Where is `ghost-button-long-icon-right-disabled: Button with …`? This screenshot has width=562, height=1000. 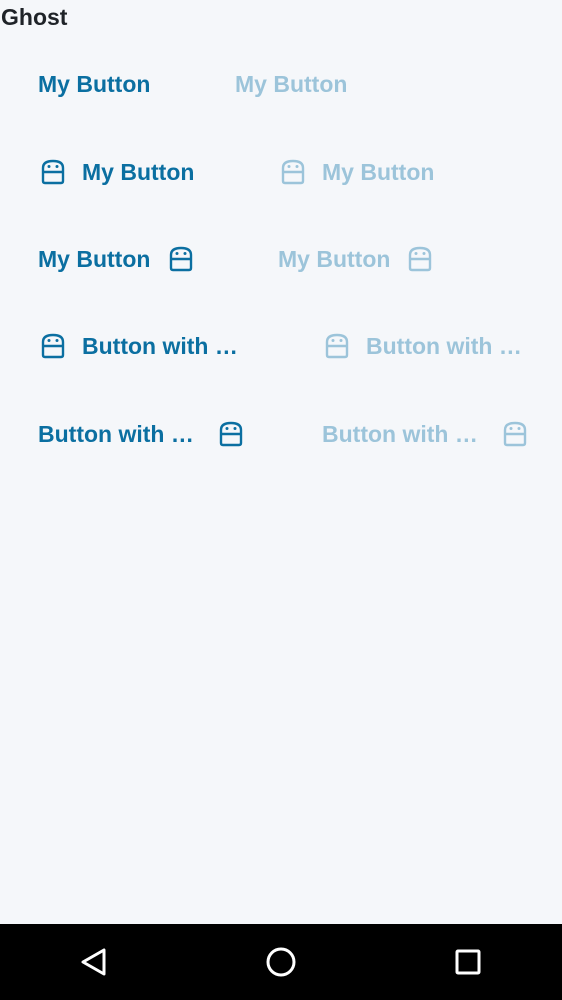 ghost-button-long-icon-right-disabled: Button with … is located at coordinates (425, 434).